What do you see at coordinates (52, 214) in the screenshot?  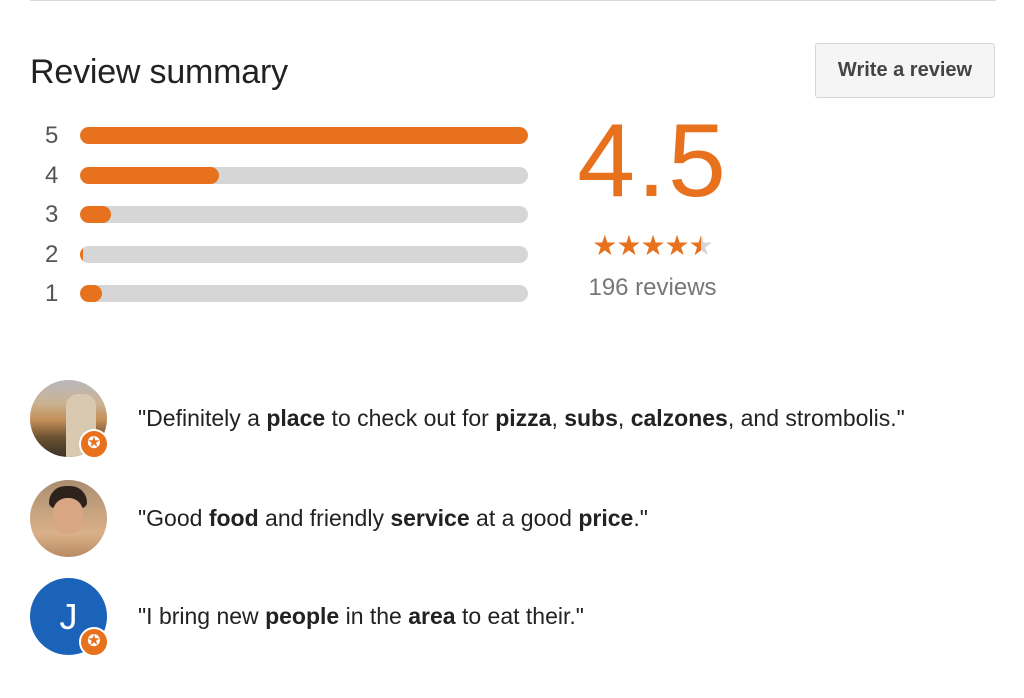 I see `histogram-label: 3` at bounding box center [52, 214].